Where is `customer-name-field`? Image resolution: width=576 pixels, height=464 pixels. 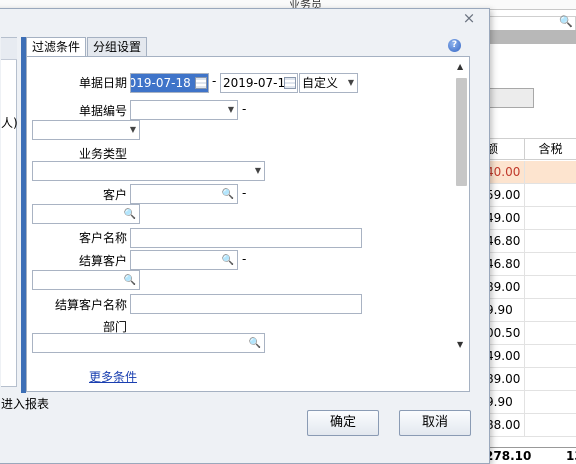
customer-name-field is located at coordinates (246, 238).